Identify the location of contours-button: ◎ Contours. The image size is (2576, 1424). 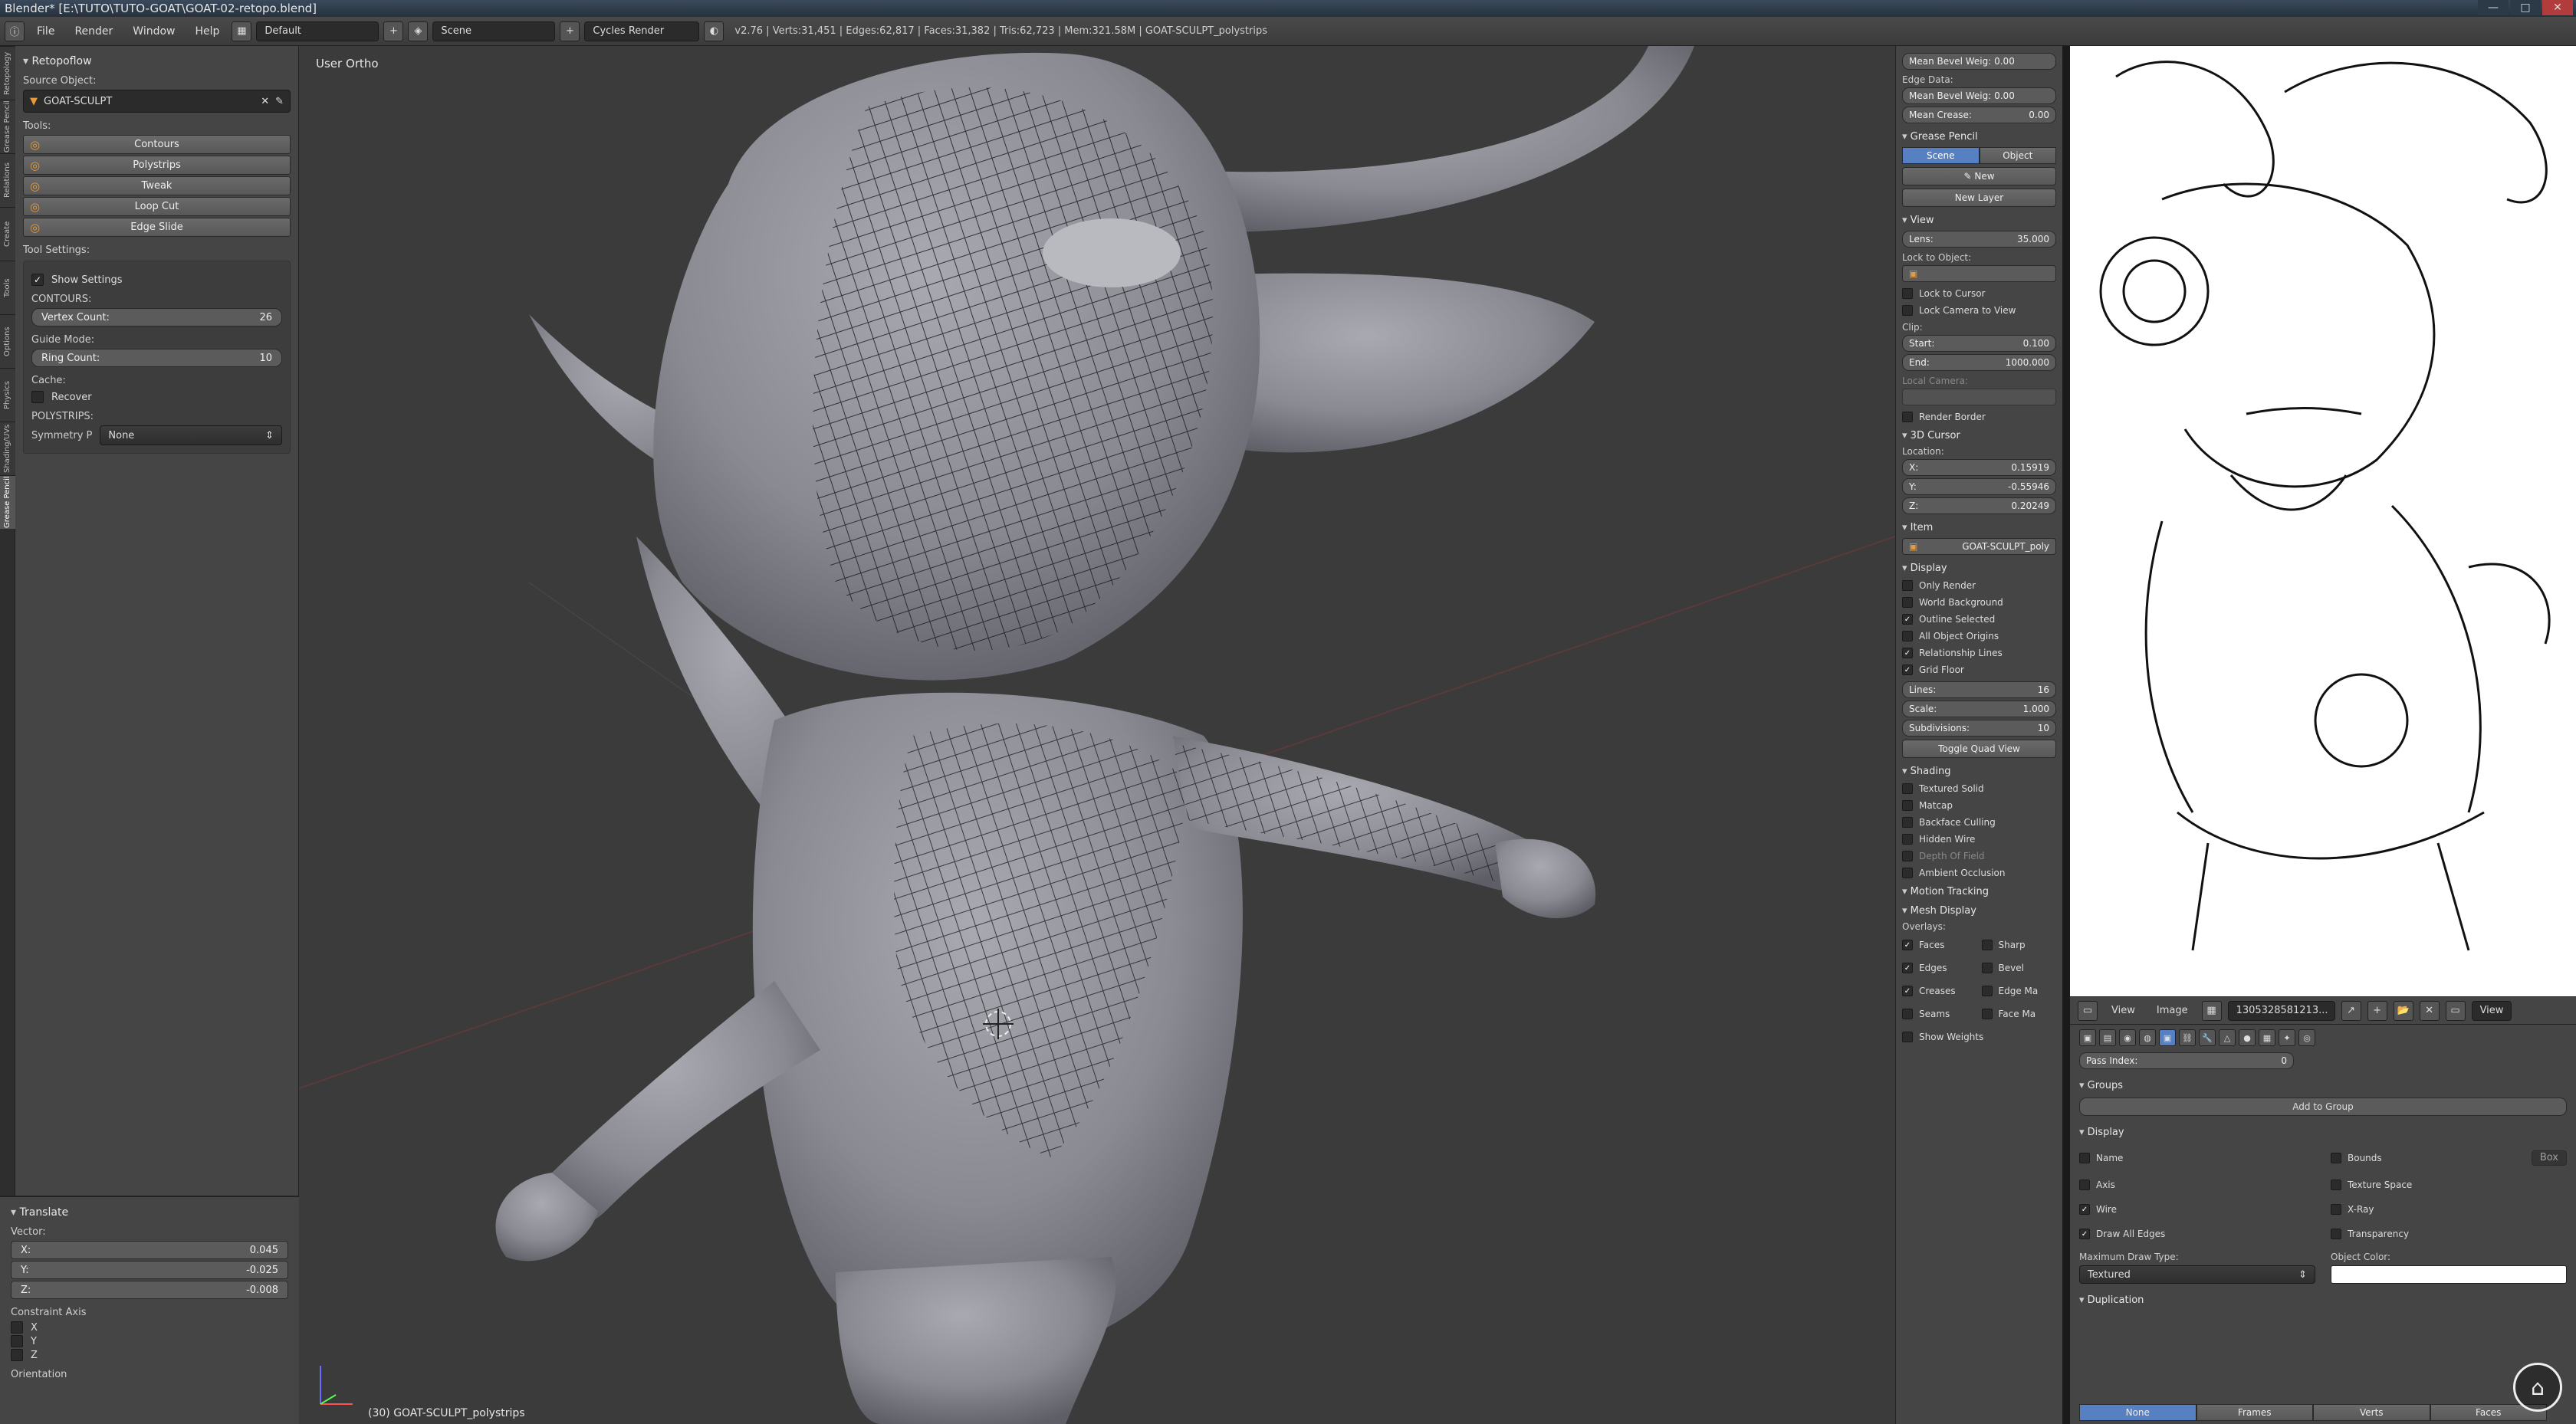
(157, 144).